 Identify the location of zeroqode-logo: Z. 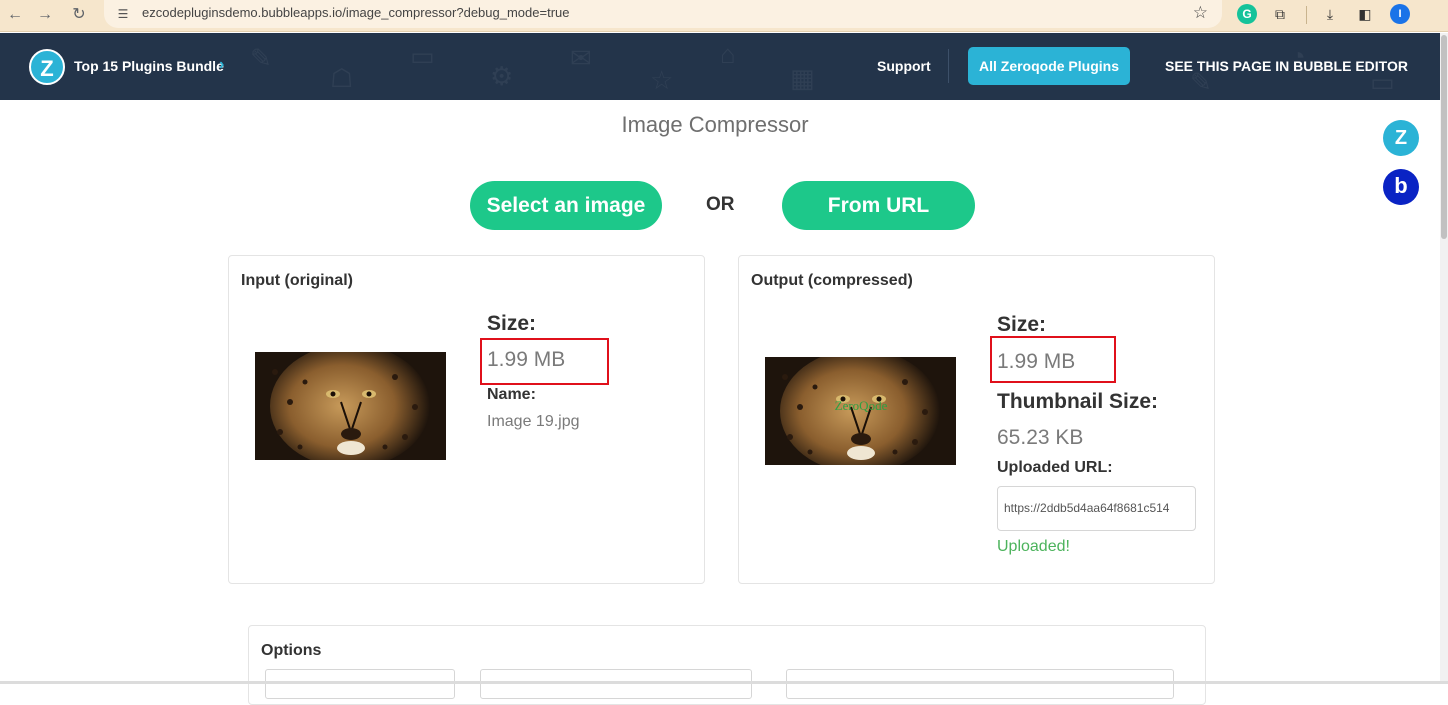
(47, 67).